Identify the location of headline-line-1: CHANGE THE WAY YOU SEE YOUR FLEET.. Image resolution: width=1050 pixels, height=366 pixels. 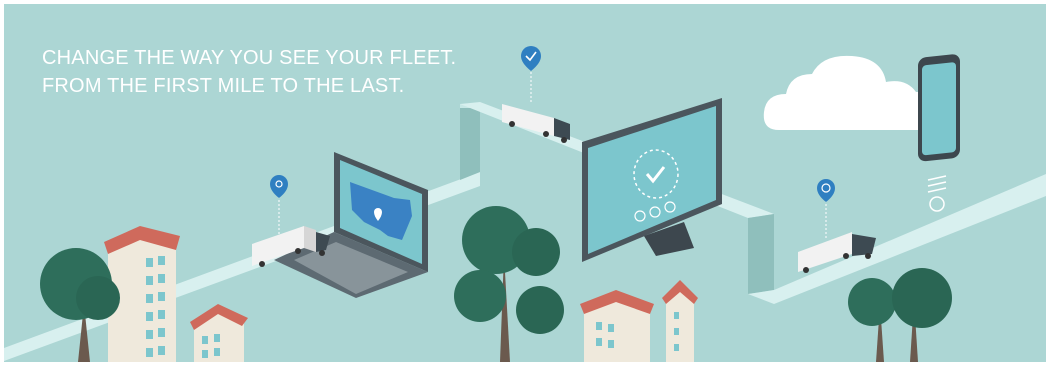
(249, 58).